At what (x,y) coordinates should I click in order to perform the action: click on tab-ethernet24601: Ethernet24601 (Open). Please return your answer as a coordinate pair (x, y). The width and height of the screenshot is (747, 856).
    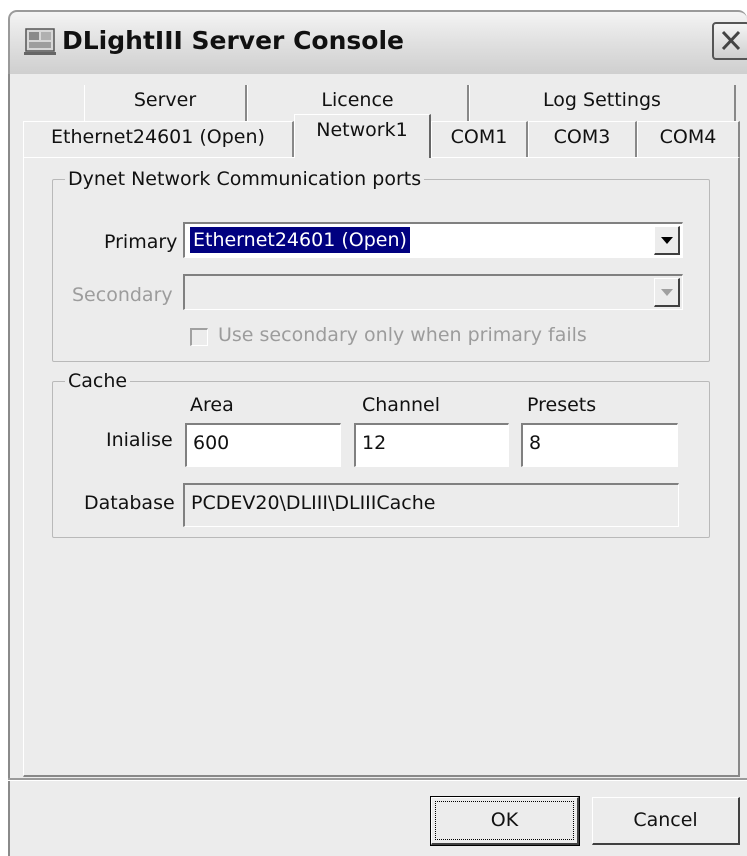
    Looking at the image, I should click on (158, 139).